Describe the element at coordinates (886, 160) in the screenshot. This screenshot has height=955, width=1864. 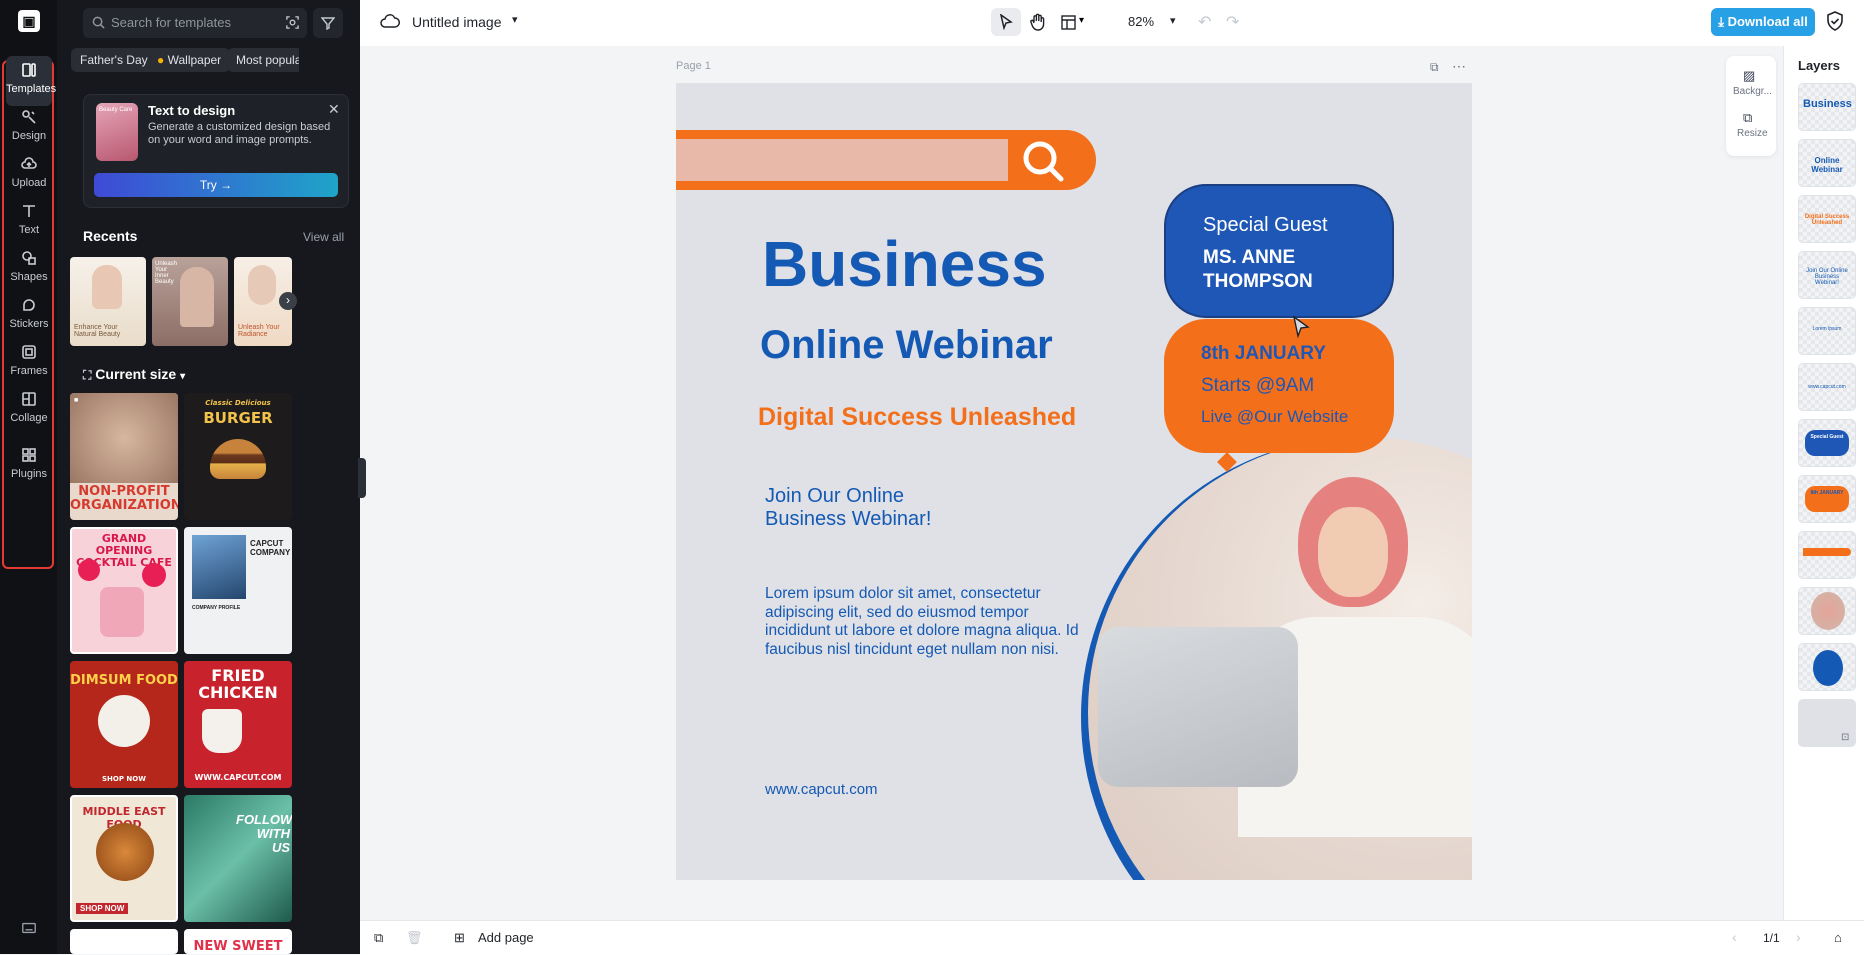
I see `search-bar-graphic` at that location.